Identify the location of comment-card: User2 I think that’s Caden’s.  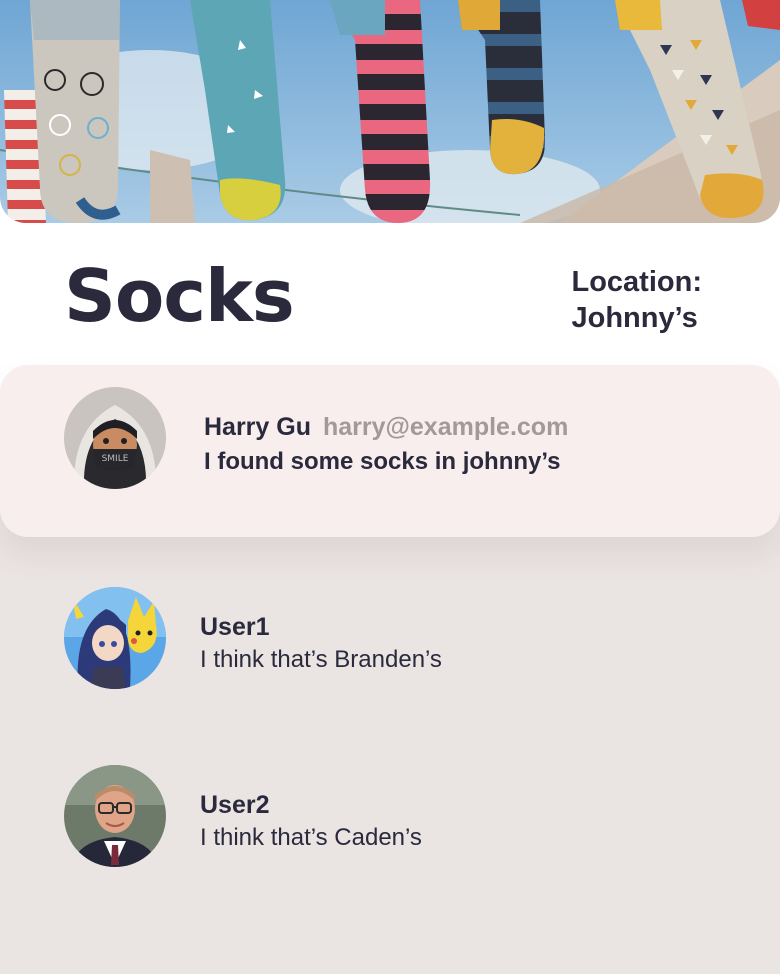
(390, 816).